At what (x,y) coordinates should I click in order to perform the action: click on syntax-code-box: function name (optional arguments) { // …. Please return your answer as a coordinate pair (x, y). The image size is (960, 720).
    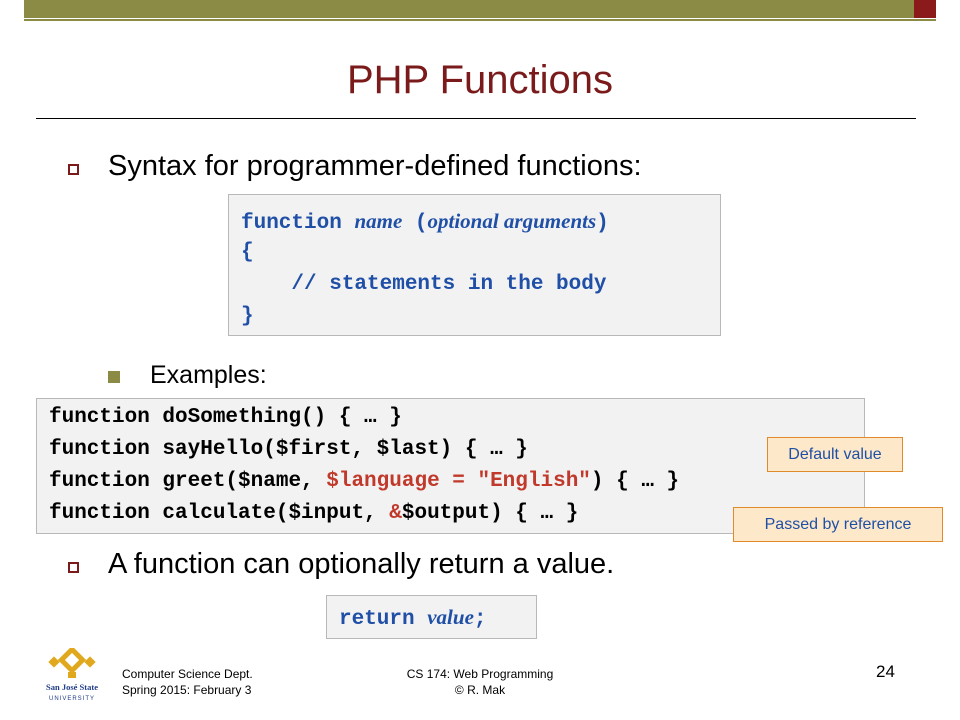
    Looking at the image, I should click on (474, 265).